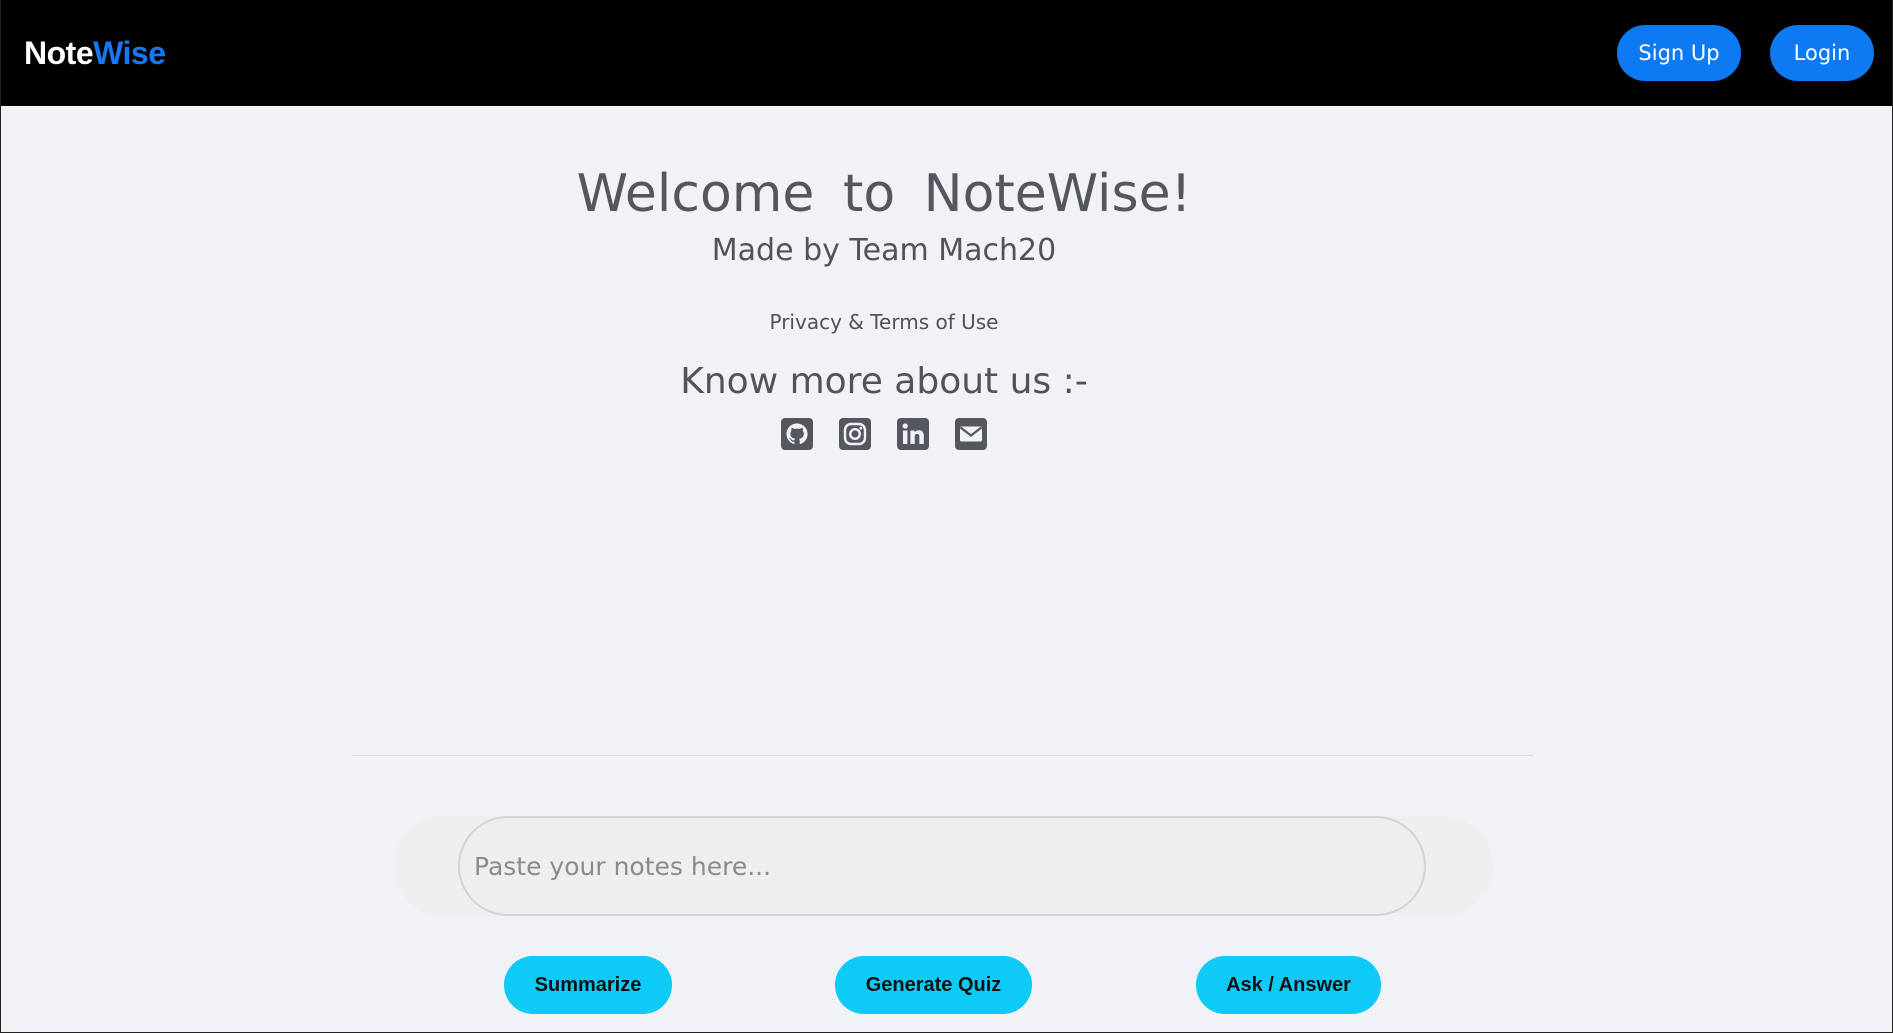  I want to click on notes-input, so click(942, 866).